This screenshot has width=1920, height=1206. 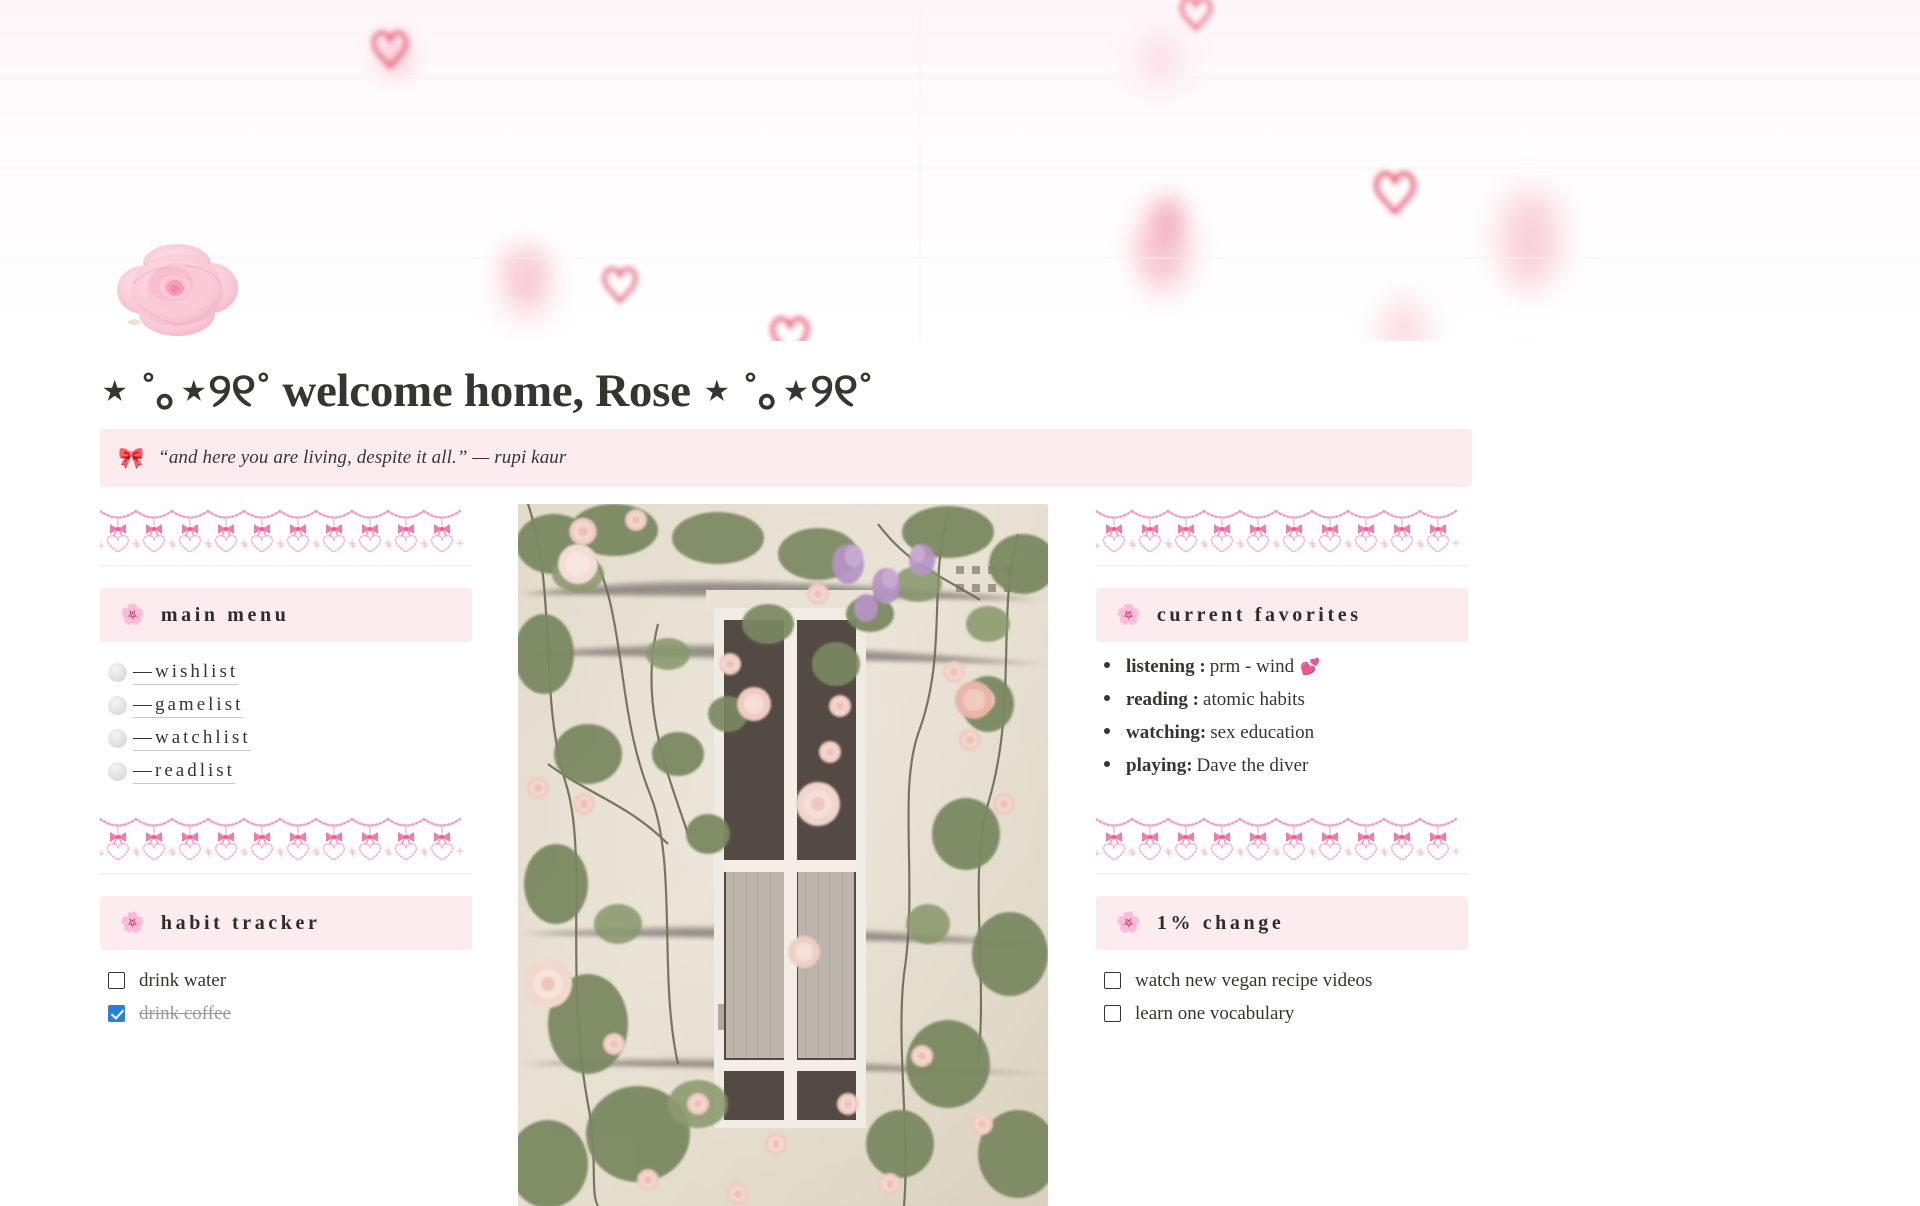 I want to click on todo-item: learn one vocabulary, so click(x=1286, y=1013).